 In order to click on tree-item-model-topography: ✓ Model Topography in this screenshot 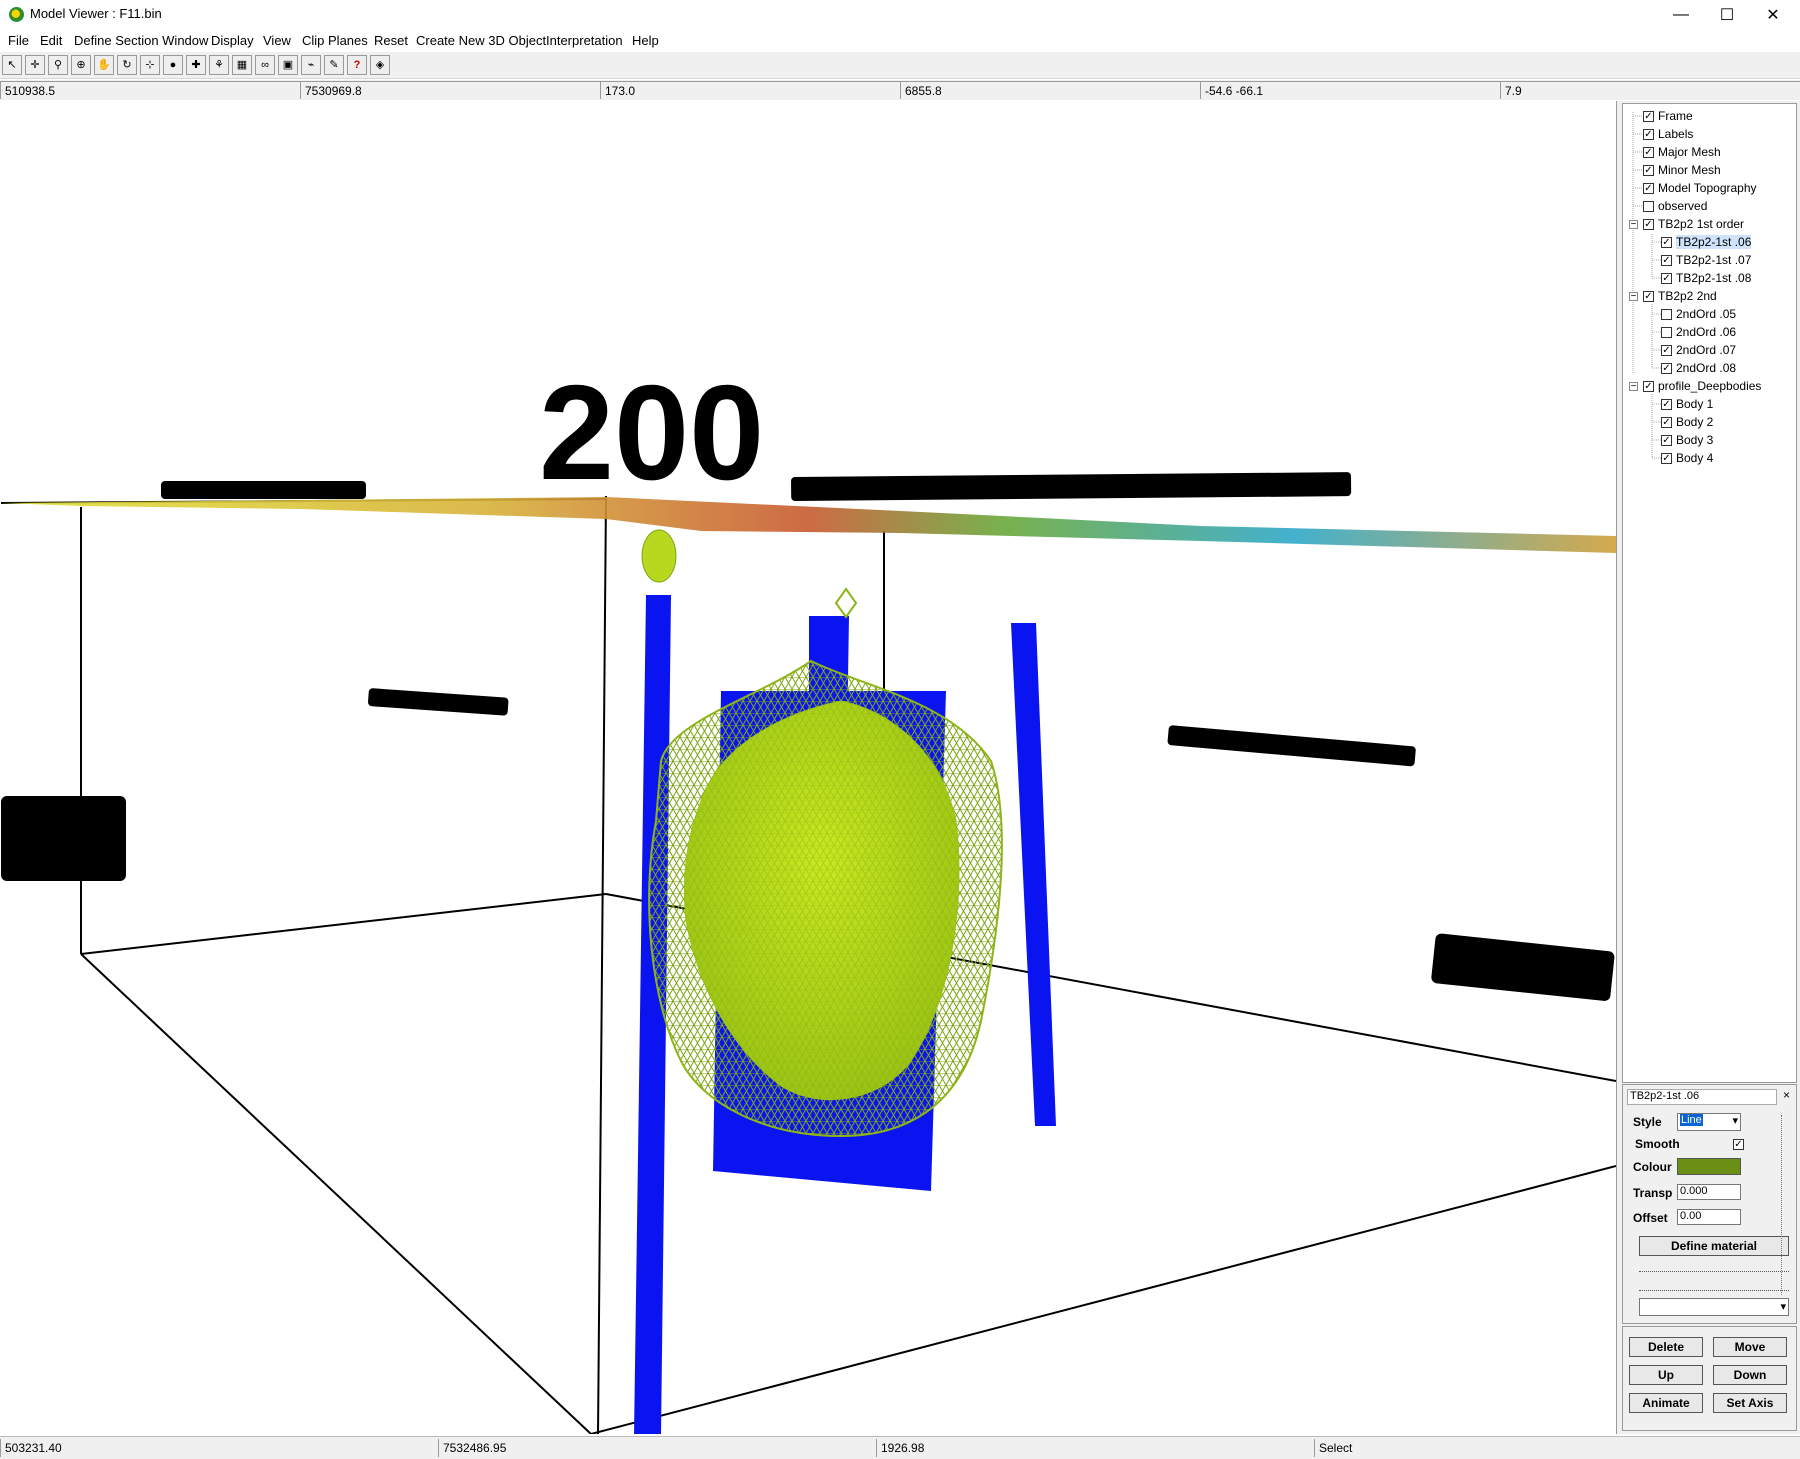, I will do `click(1700, 188)`.